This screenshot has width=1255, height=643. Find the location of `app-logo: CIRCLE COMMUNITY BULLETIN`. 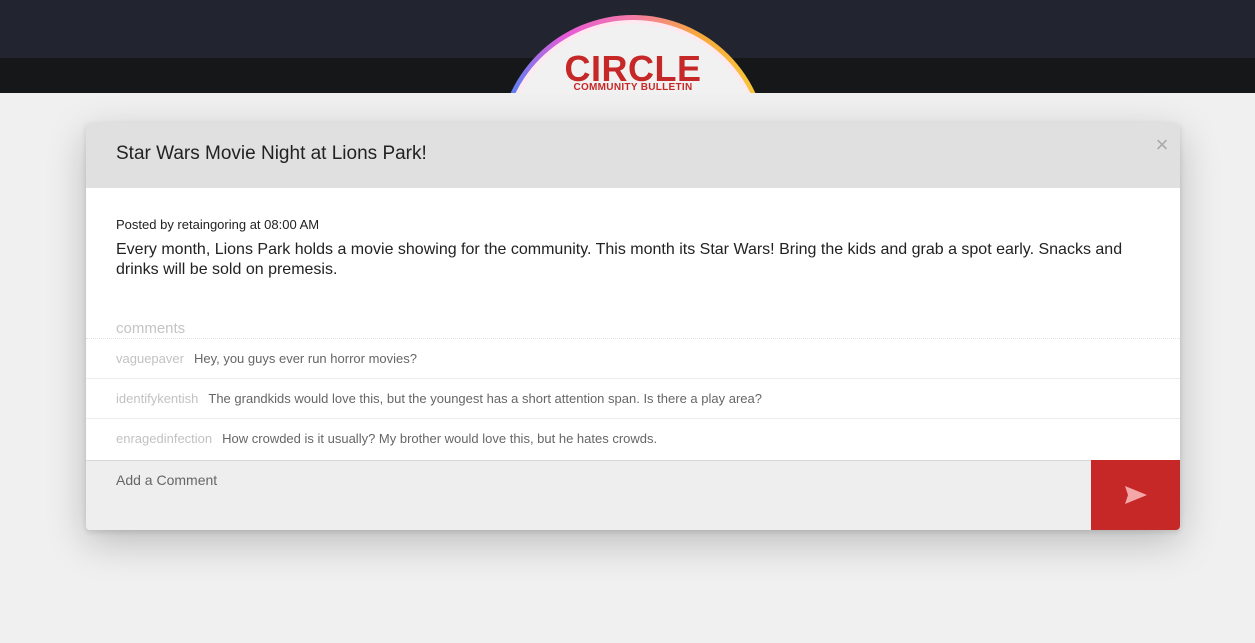

app-logo: CIRCLE COMMUNITY BULLETIN is located at coordinates (633, 54).